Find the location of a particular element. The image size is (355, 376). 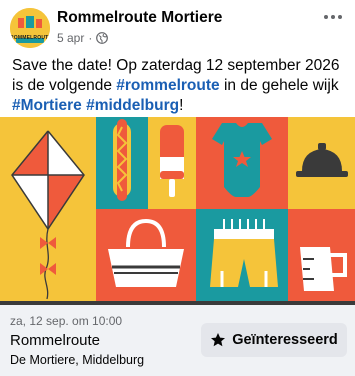

more-options-button is located at coordinates (333, 14).